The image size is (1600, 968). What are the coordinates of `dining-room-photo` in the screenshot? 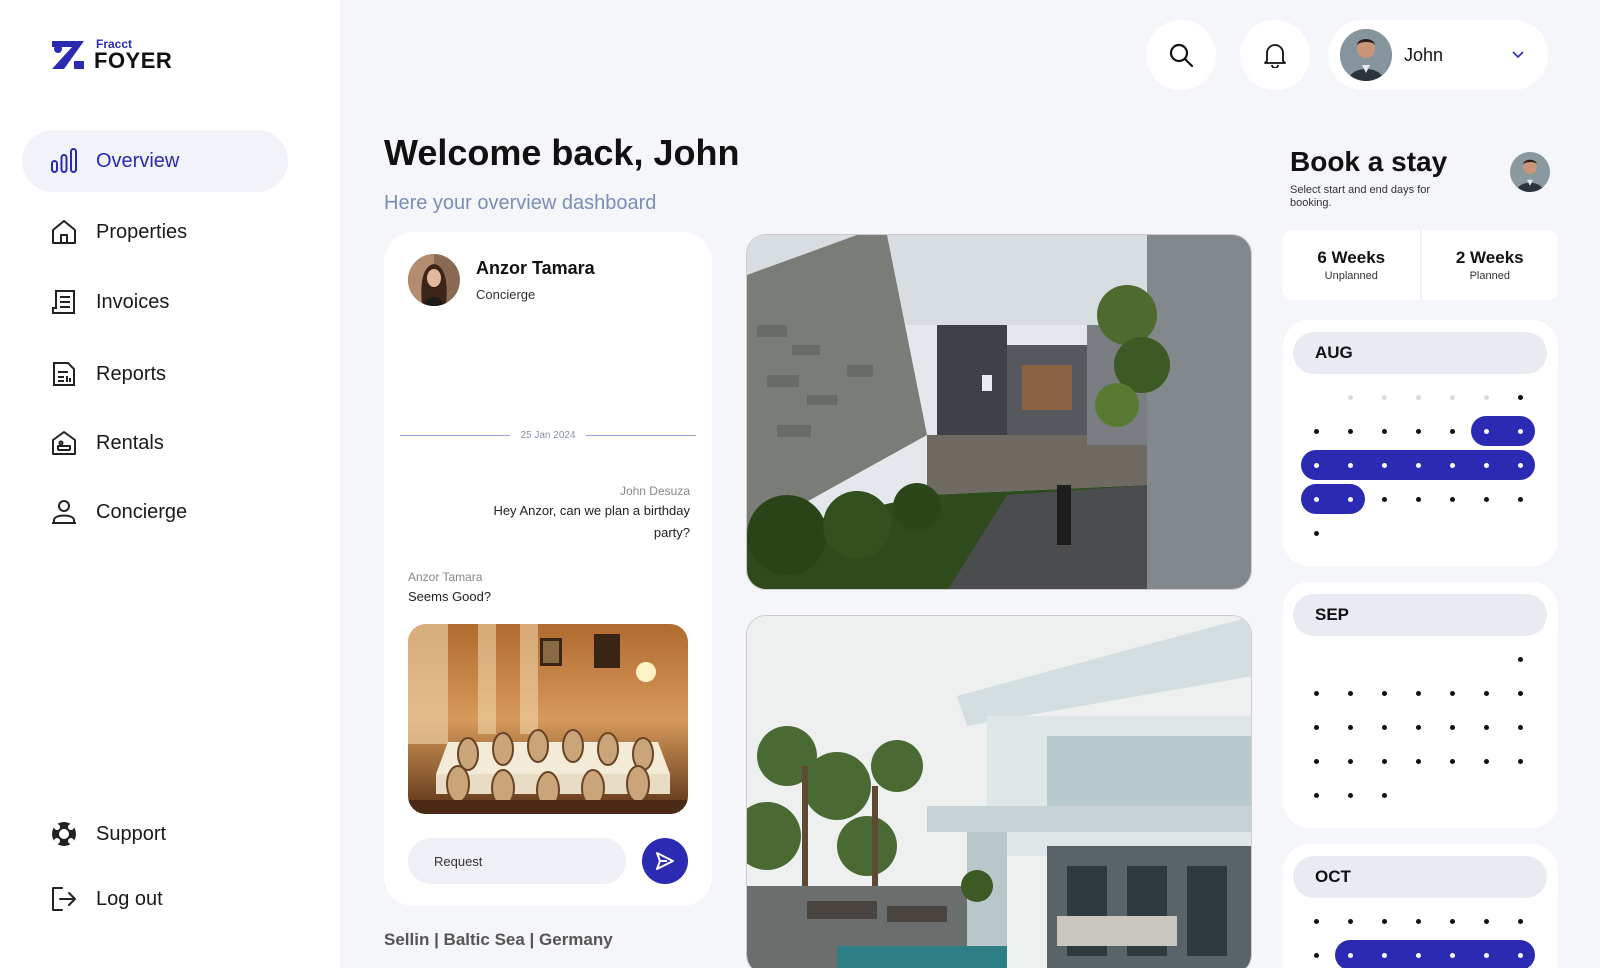 It's located at (548, 719).